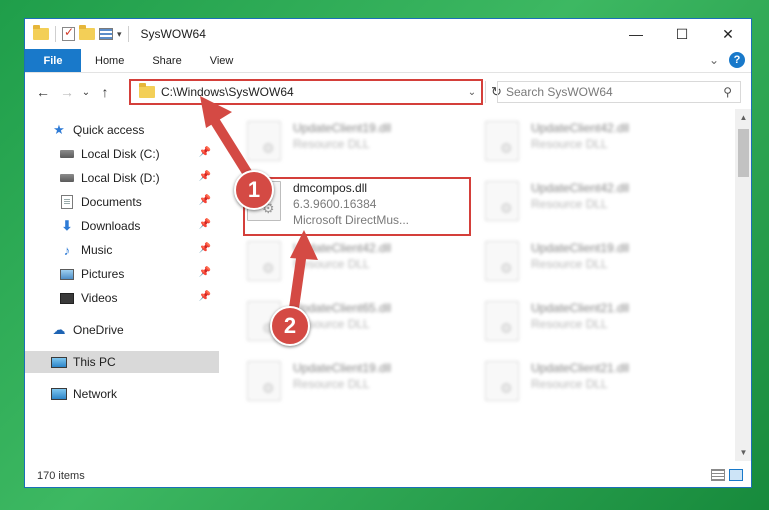 The width and height of the screenshot is (769, 510). I want to click on toolbar-dropdown-icon: ▾, so click(119, 34).